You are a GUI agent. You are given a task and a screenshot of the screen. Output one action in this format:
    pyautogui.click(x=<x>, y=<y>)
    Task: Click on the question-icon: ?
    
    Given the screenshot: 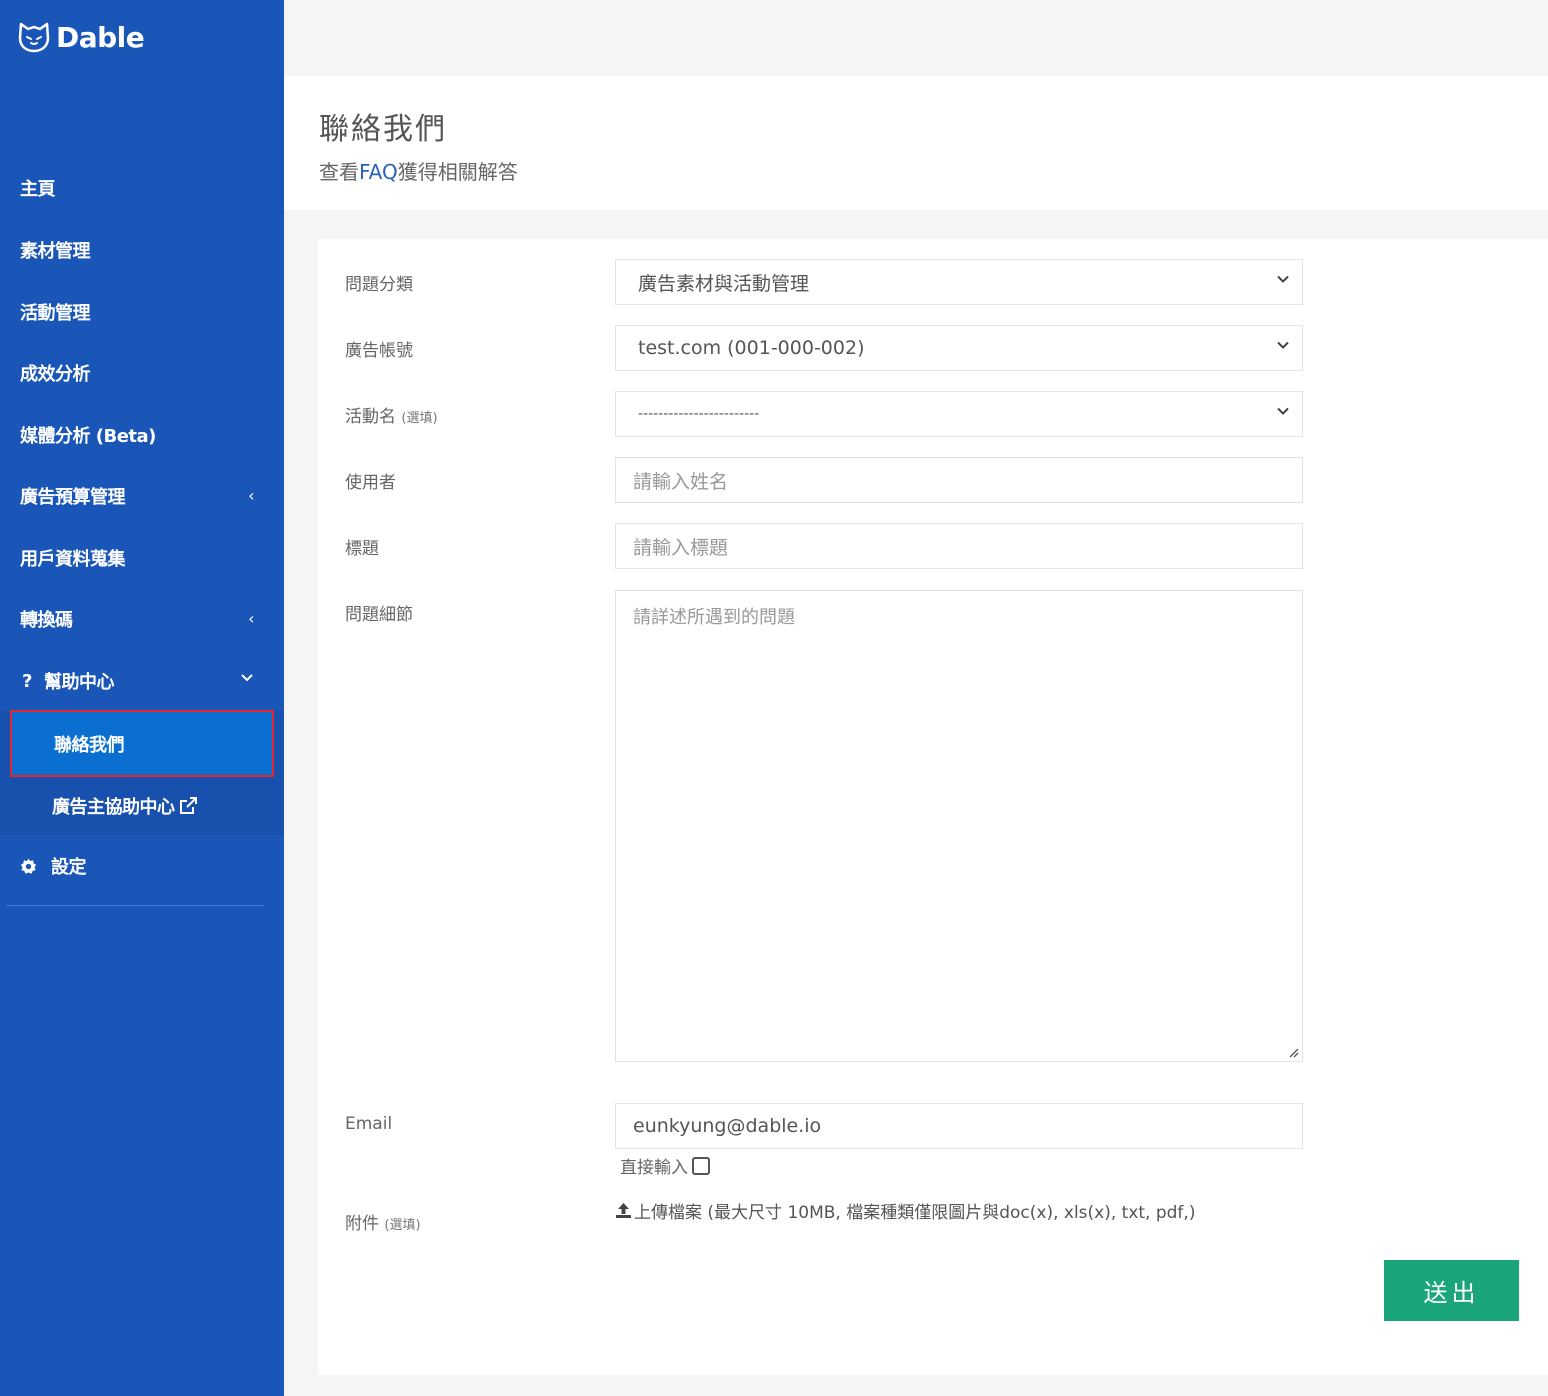 What is the action you would take?
    pyautogui.click(x=27, y=681)
    